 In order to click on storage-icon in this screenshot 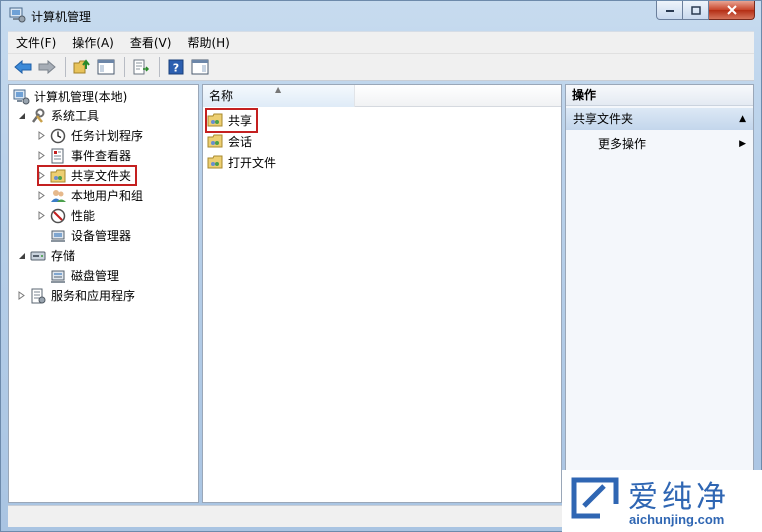, I will do `click(38, 255)`.